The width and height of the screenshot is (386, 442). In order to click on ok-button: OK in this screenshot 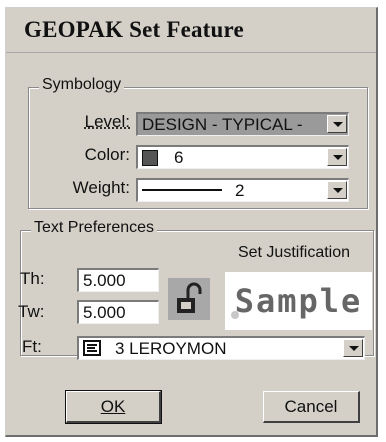, I will do `click(113, 407)`.